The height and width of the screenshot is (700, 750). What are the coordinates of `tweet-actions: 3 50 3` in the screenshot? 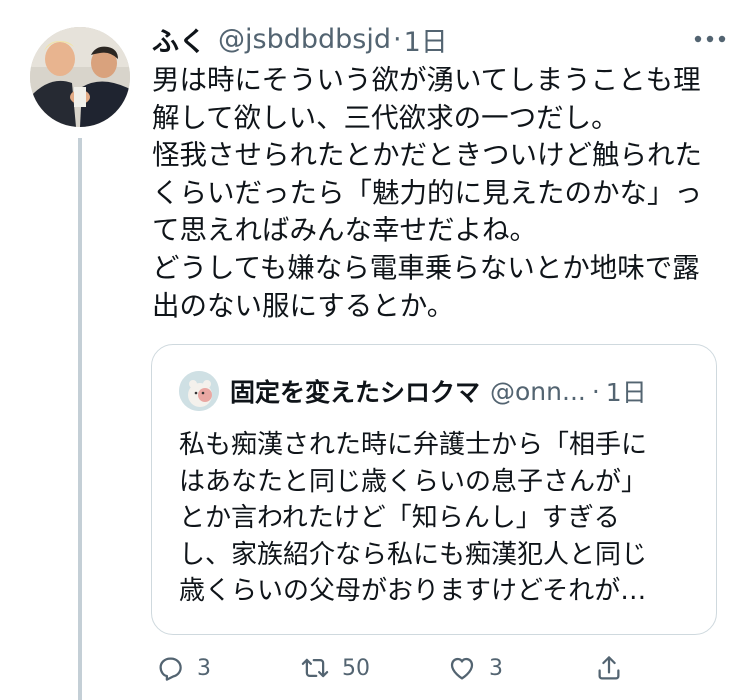 It's located at (402, 668).